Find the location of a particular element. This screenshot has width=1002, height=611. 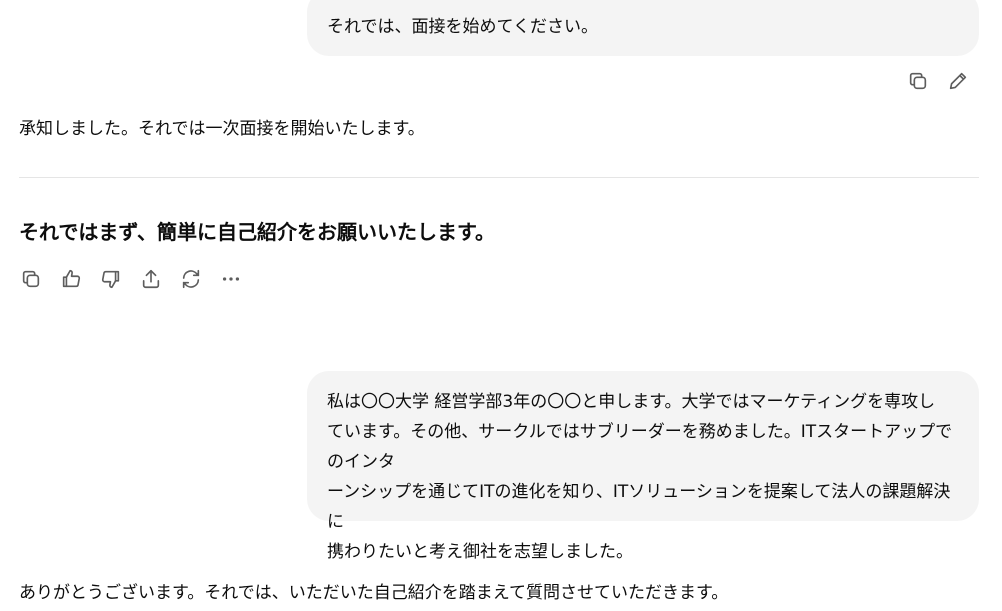

assistant-message-actions is located at coordinates (131, 279).